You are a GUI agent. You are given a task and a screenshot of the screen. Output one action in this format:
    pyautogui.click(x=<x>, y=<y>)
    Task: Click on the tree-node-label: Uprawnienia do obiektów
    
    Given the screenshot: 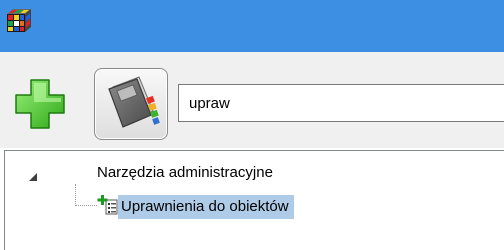 What is the action you would take?
    pyautogui.click(x=205, y=206)
    